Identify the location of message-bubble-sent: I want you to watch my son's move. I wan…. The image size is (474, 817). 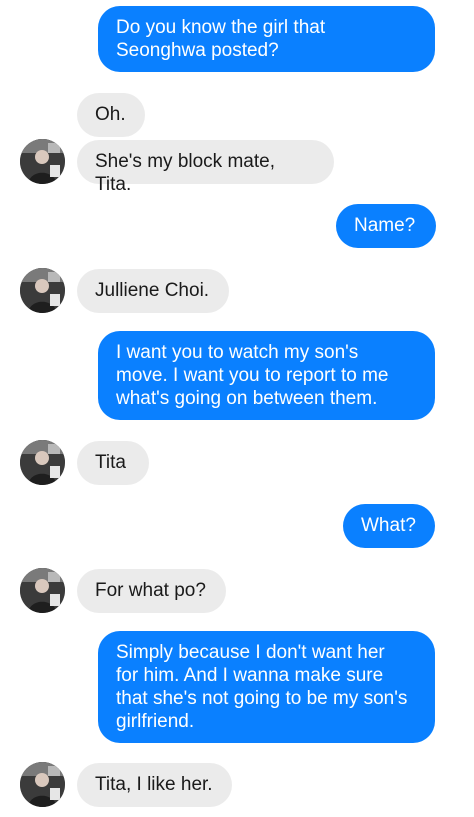
(266, 375).